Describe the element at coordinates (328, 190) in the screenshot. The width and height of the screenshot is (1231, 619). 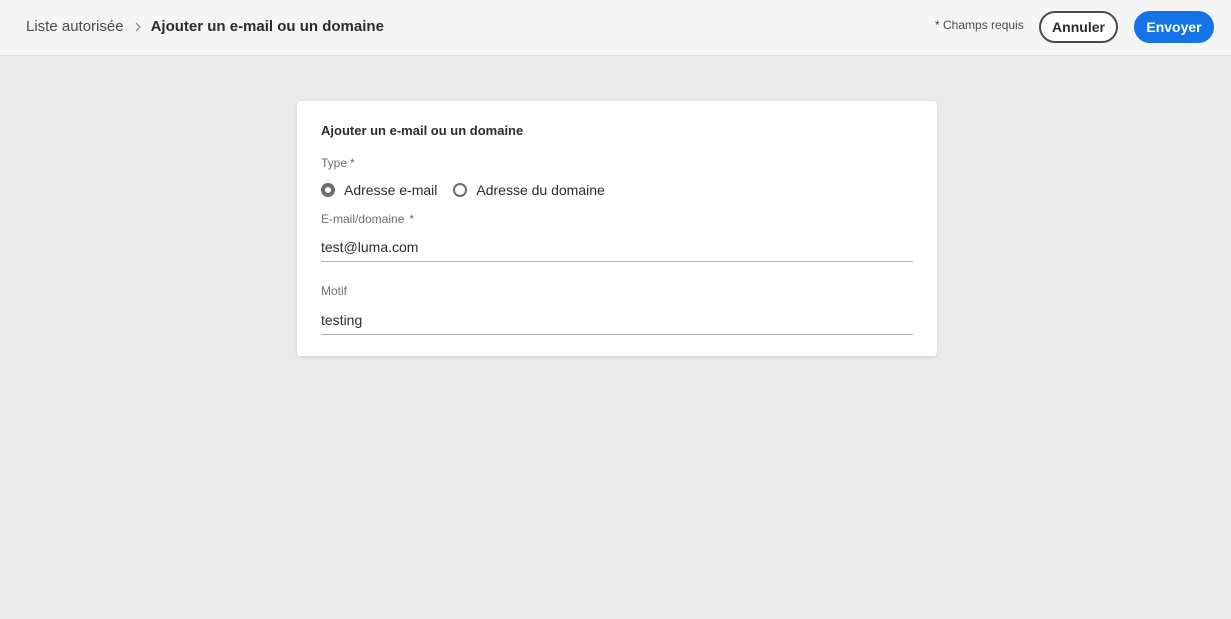
I see `radio-checked-icon` at that location.